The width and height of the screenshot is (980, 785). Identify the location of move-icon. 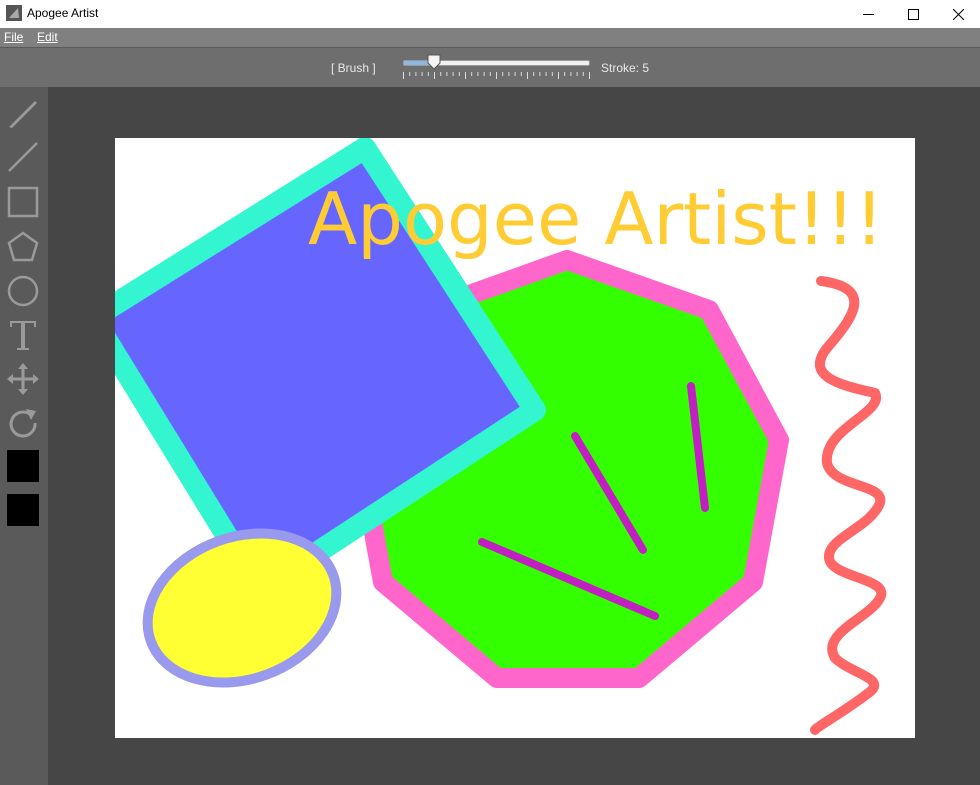
(23, 379).